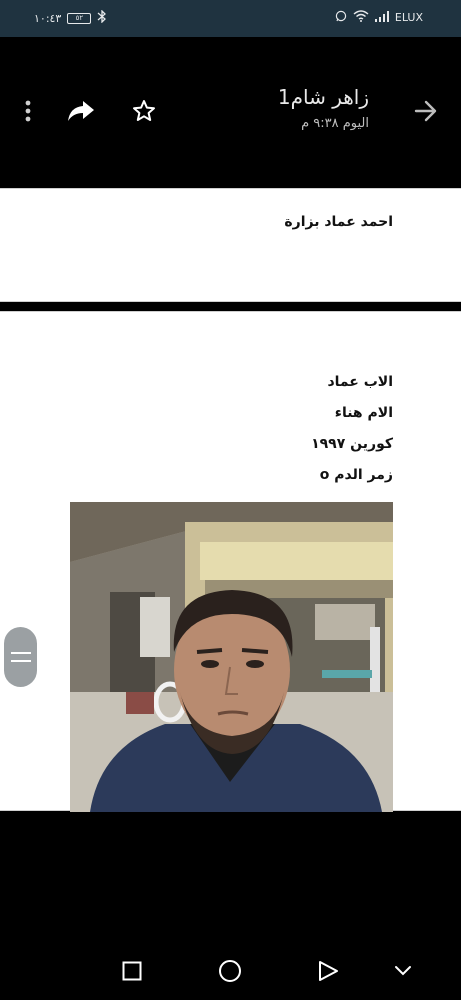 This screenshot has height=1000, width=461. I want to click on status-bar: ١٠:٤٣ ٥٢ ELUX, so click(230, 18).